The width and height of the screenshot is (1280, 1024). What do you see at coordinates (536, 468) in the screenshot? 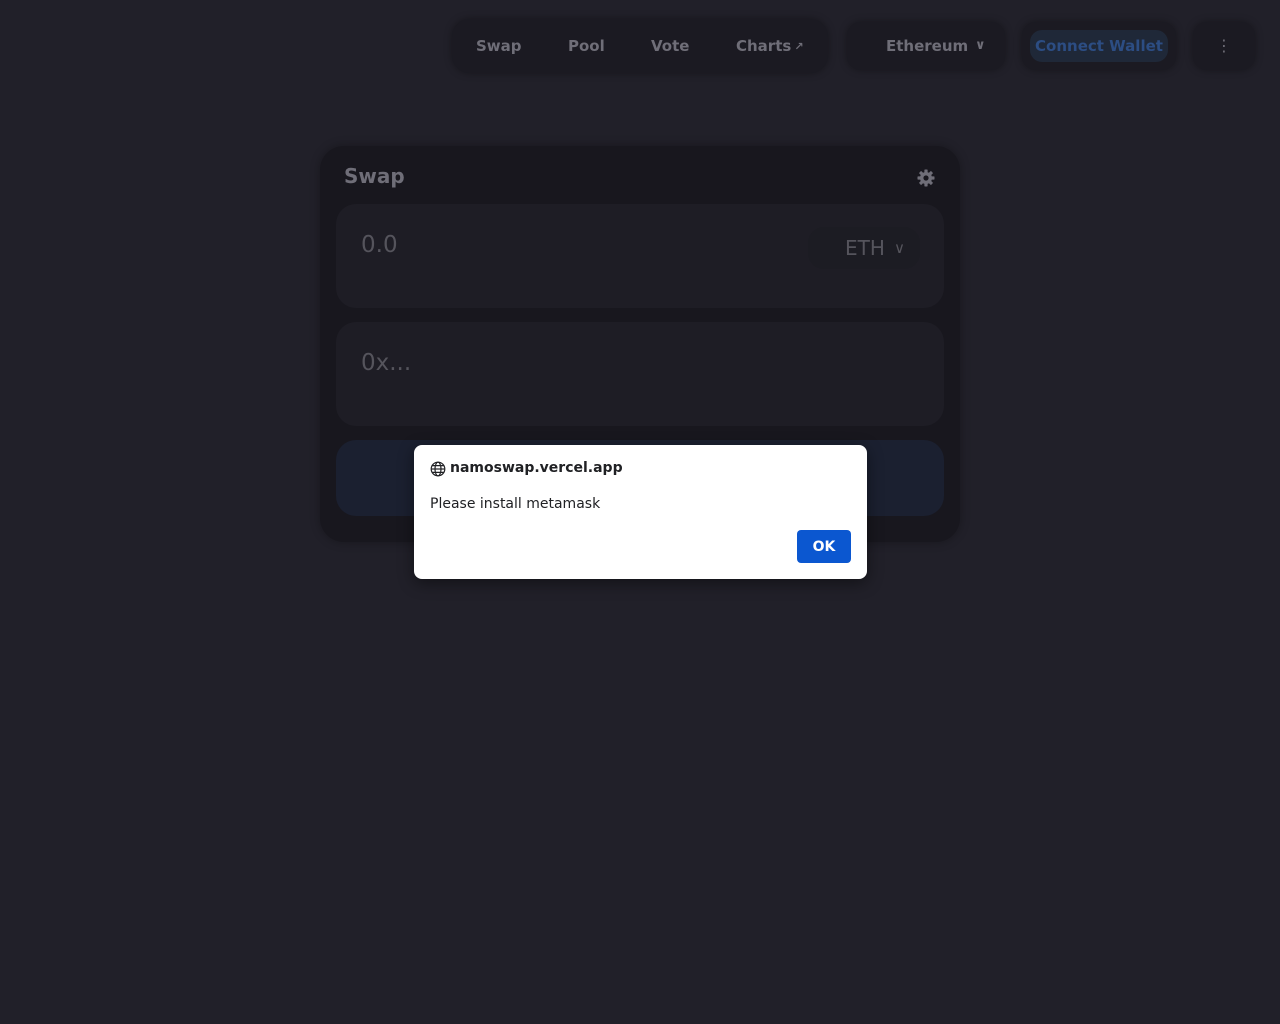
I see `dialog-origin: namoswap.vercel.app` at bounding box center [536, 468].